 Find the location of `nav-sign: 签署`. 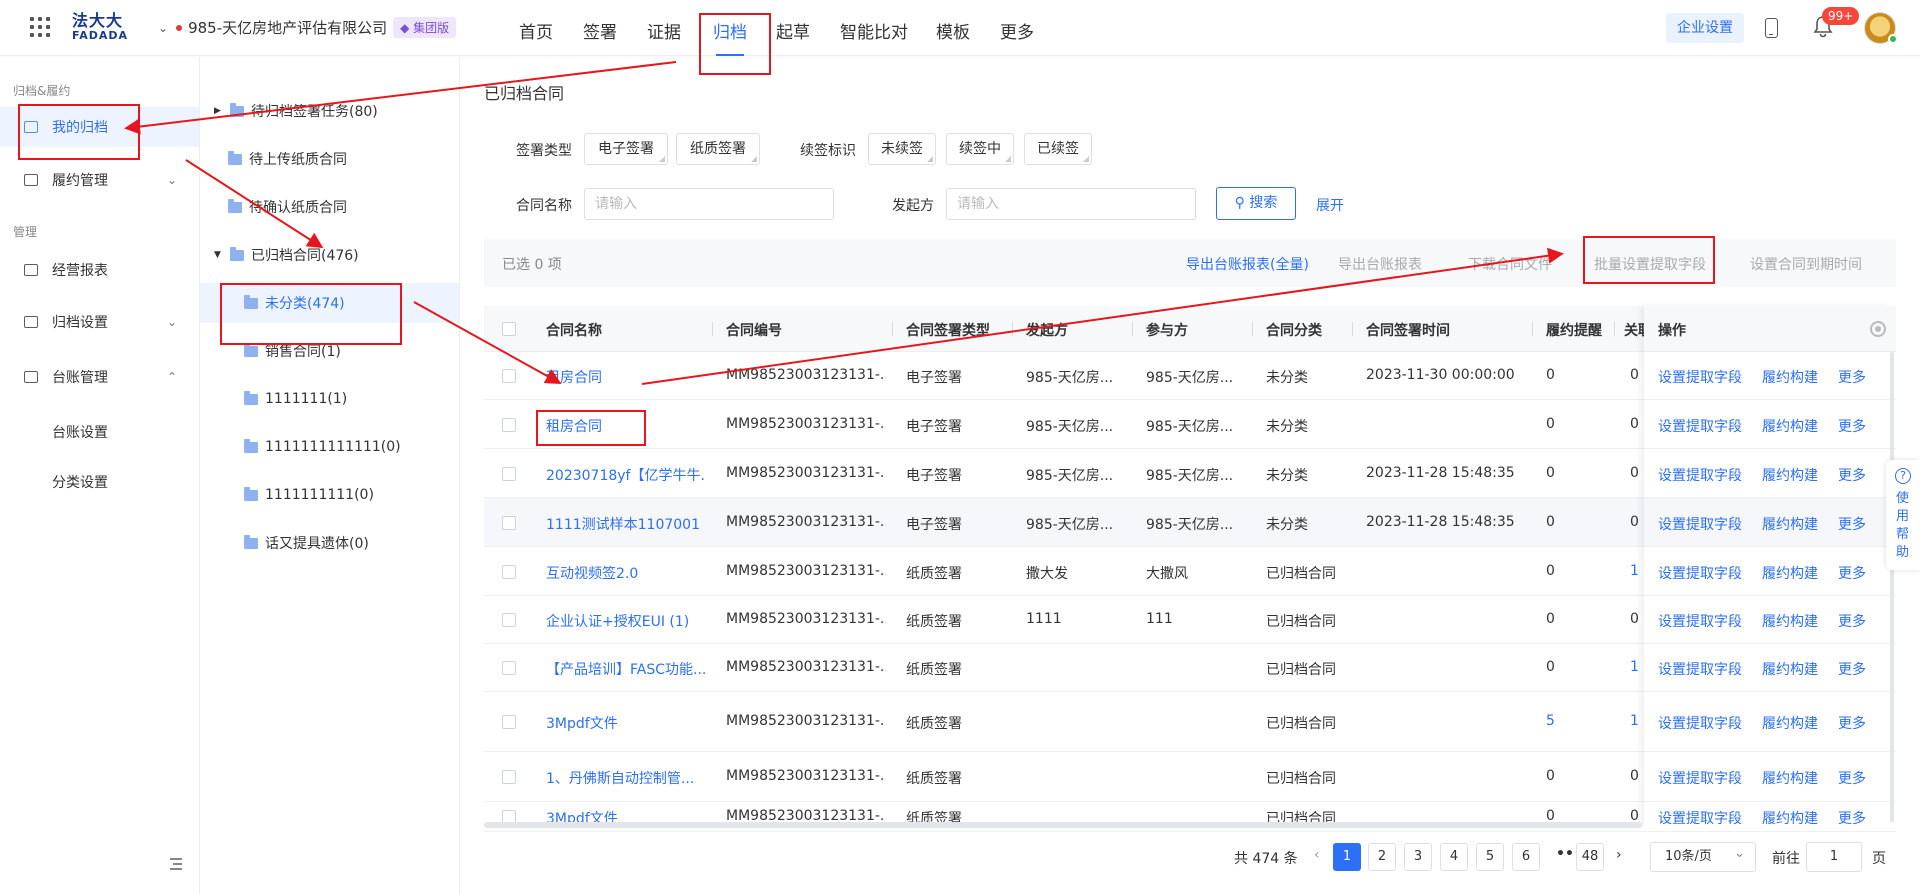

nav-sign: 签署 is located at coordinates (600, 30).